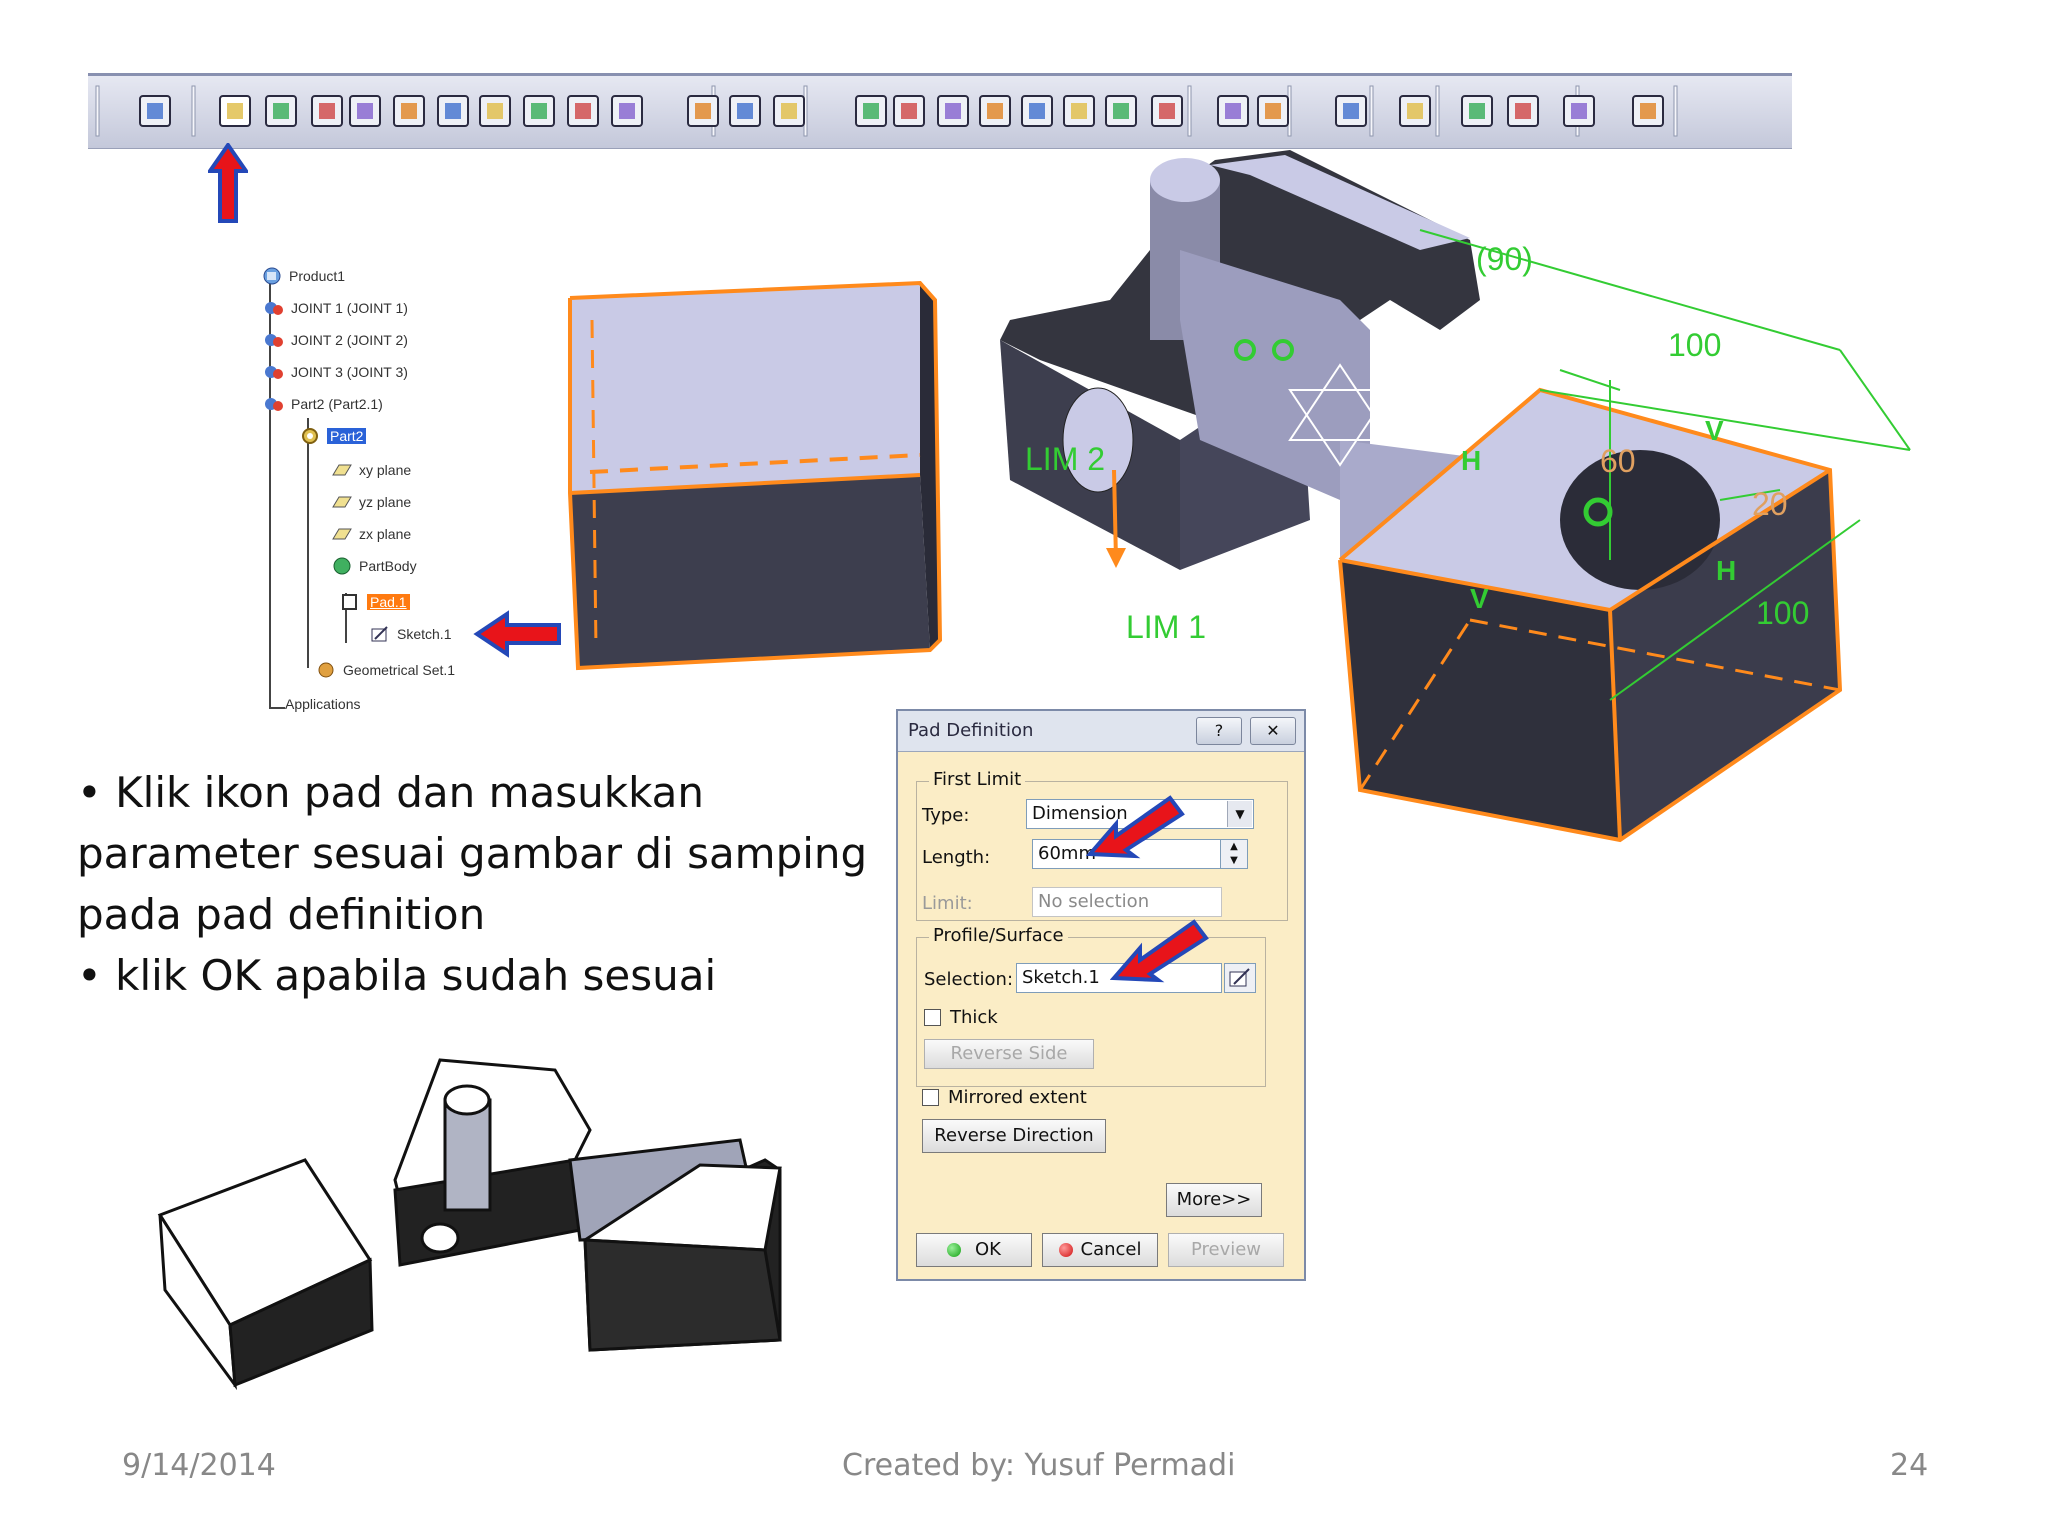 The height and width of the screenshot is (1536, 2048). What do you see at coordinates (385, 670) in the screenshot?
I see `tree-item-geometrical-set: Geometrical Set.1` at bounding box center [385, 670].